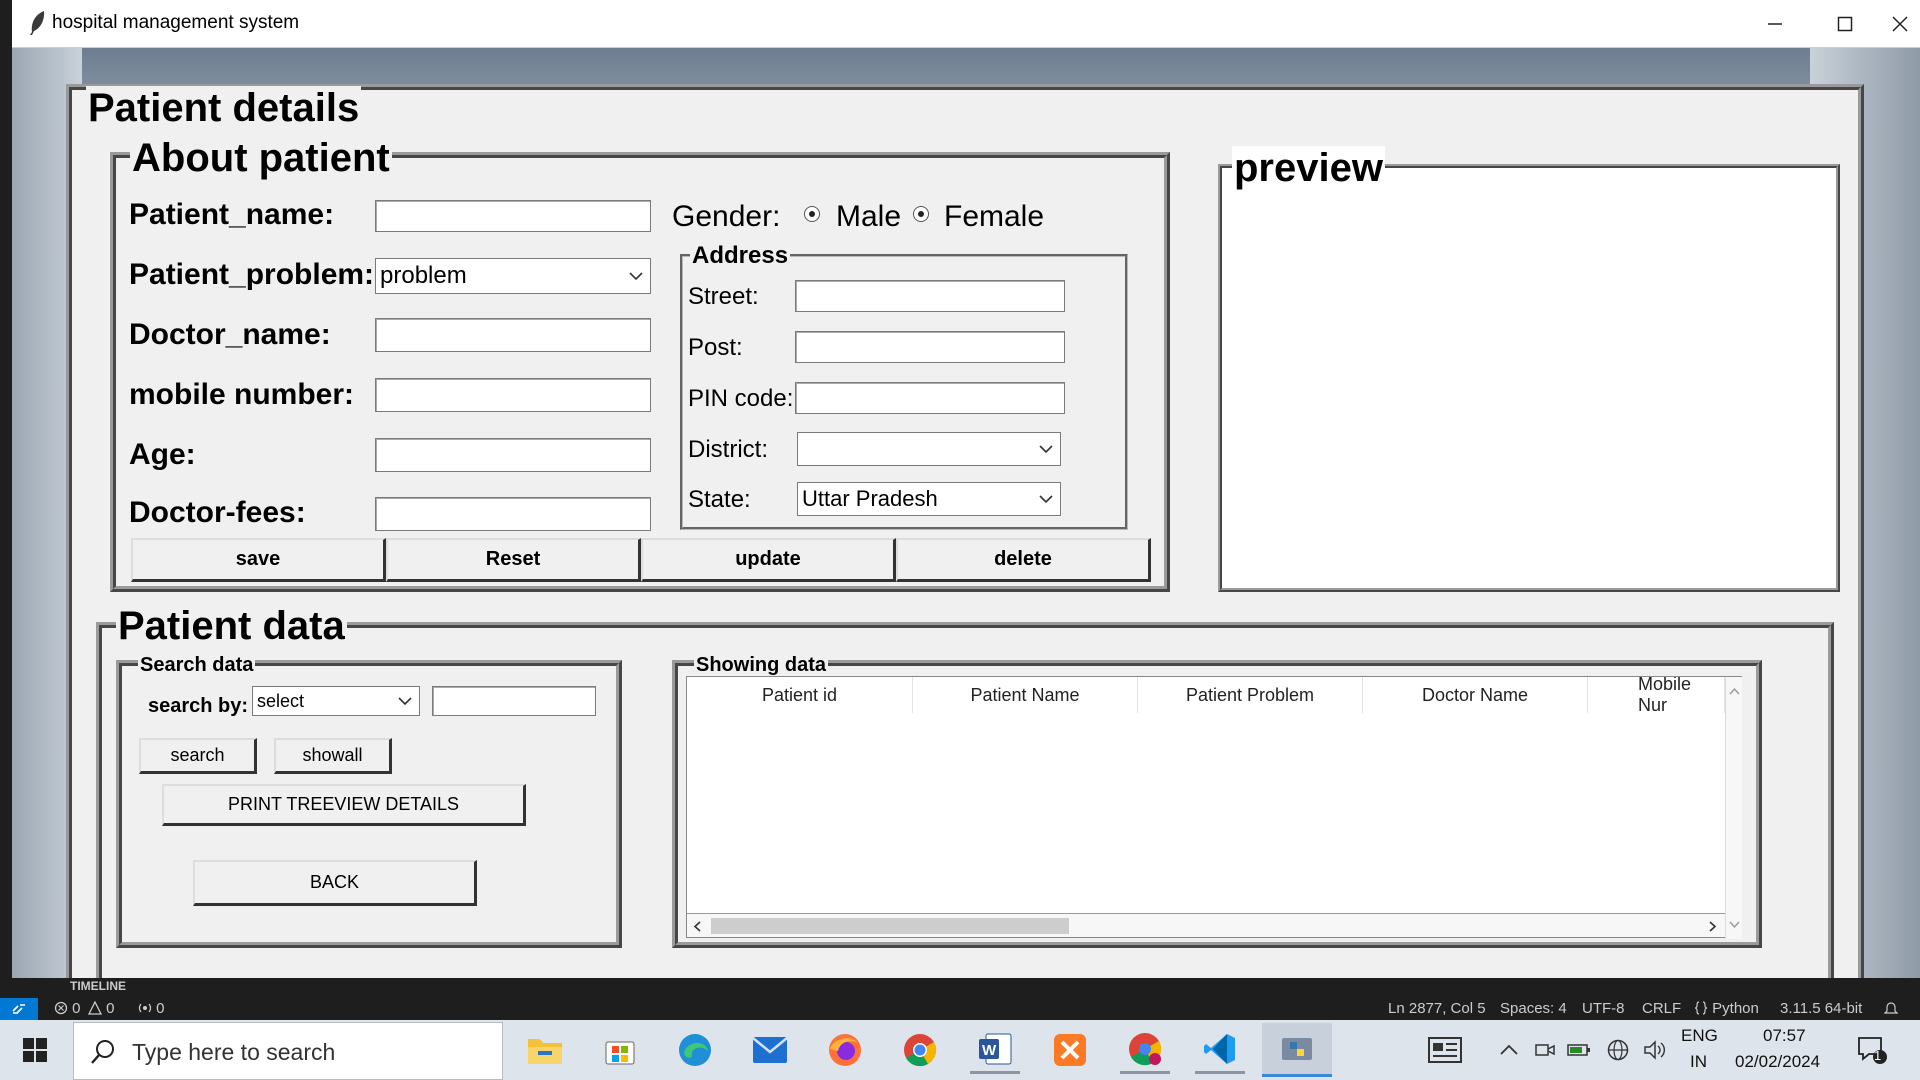 The height and width of the screenshot is (1080, 1920). What do you see at coordinates (513, 395) in the screenshot?
I see `mobile-number-input` at bounding box center [513, 395].